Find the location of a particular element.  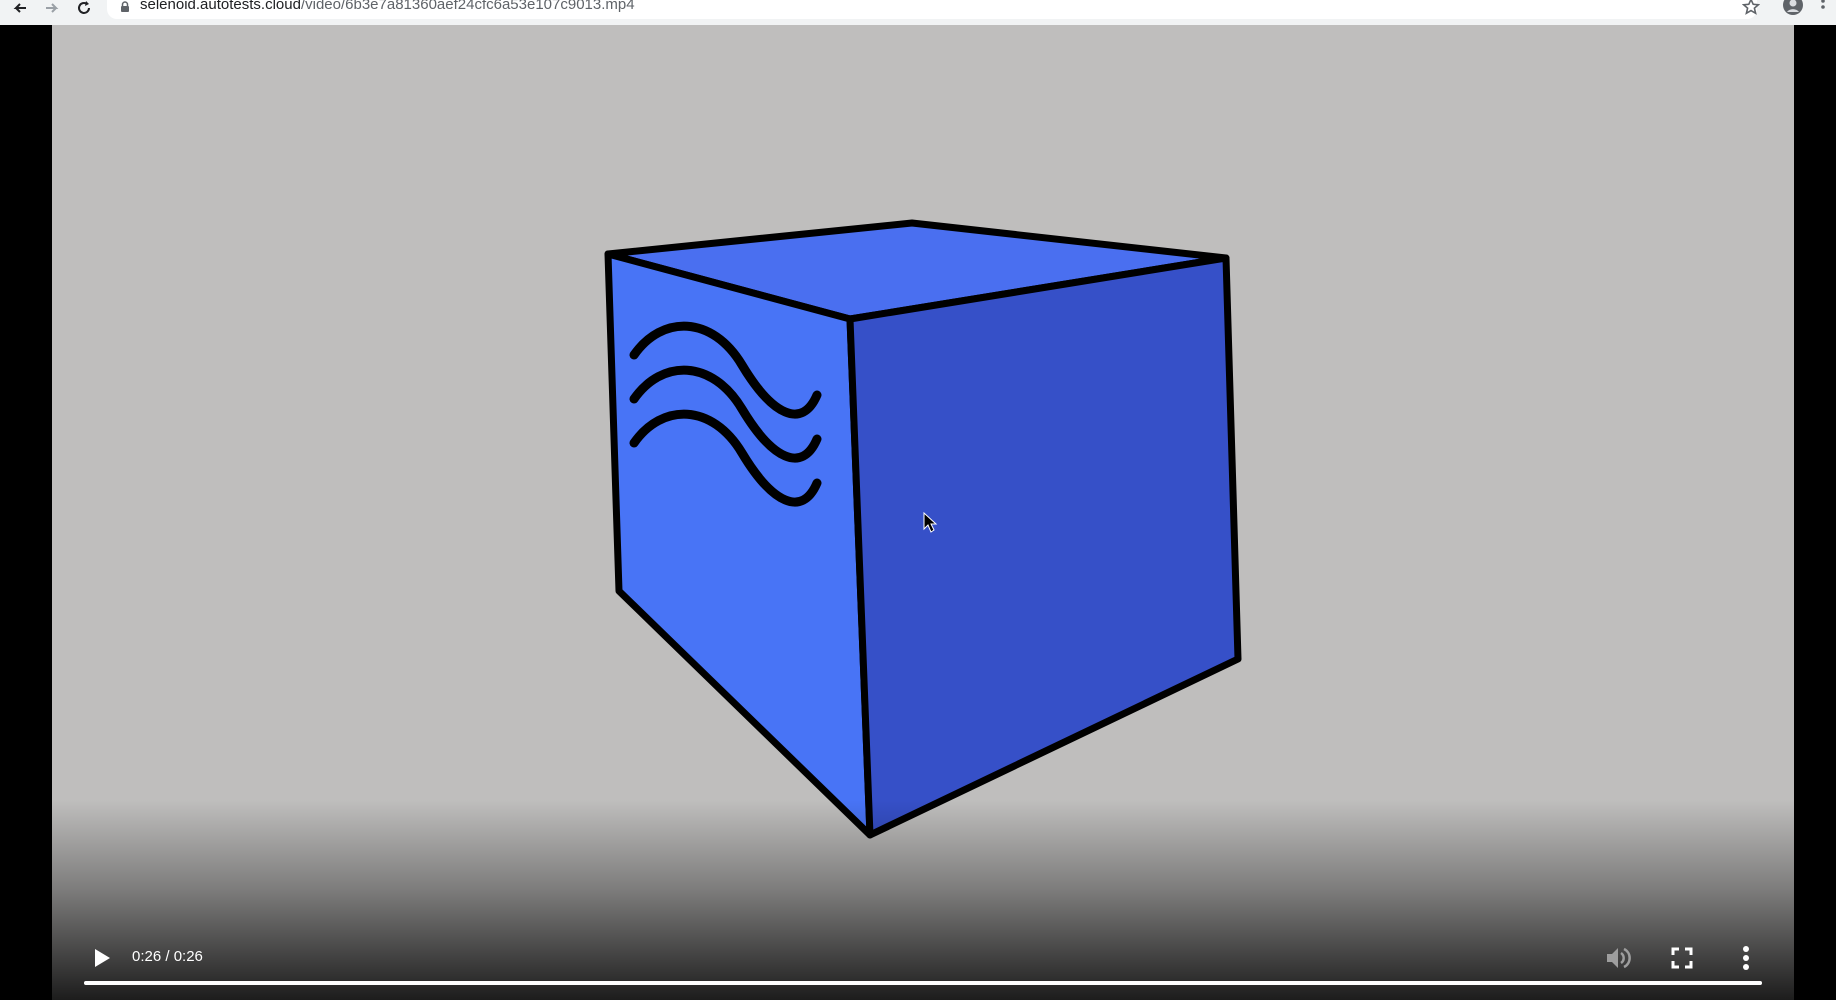

arrow-right-icon is located at coordinates (52, 8).